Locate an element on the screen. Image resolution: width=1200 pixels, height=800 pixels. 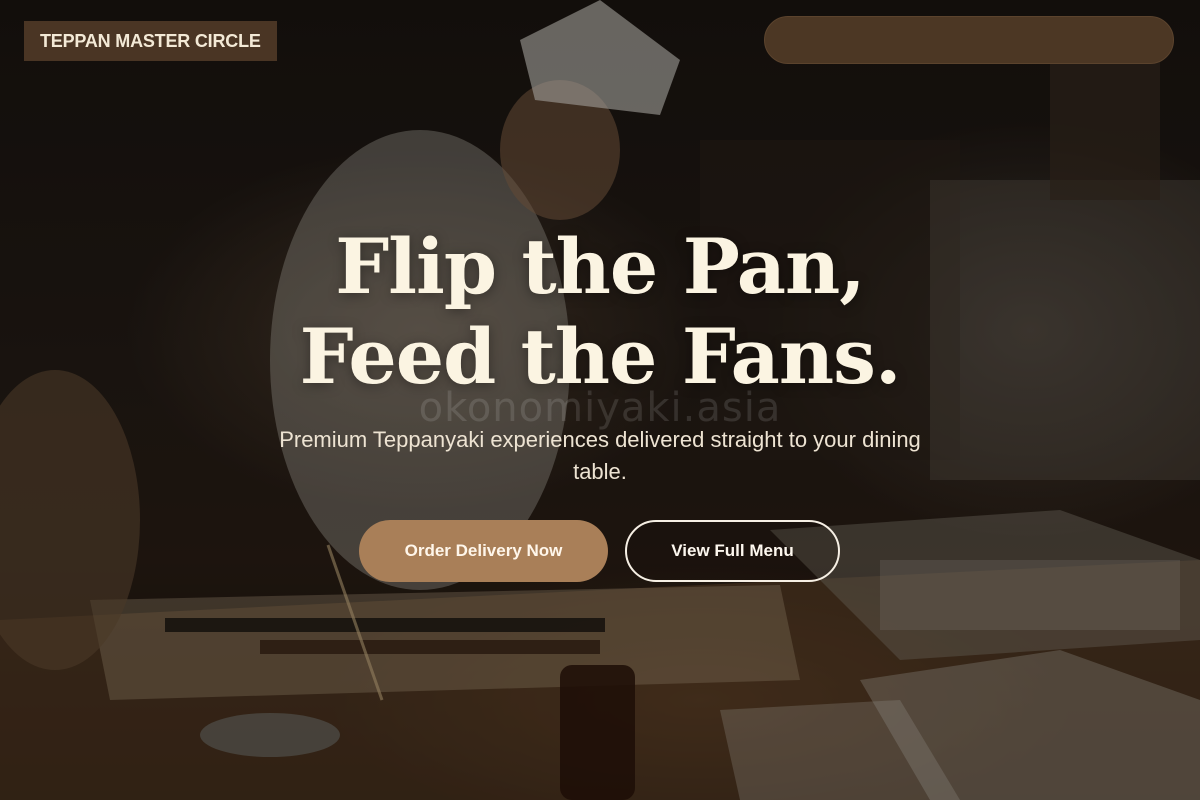
nav-bar is located at coordinates (969, 40).